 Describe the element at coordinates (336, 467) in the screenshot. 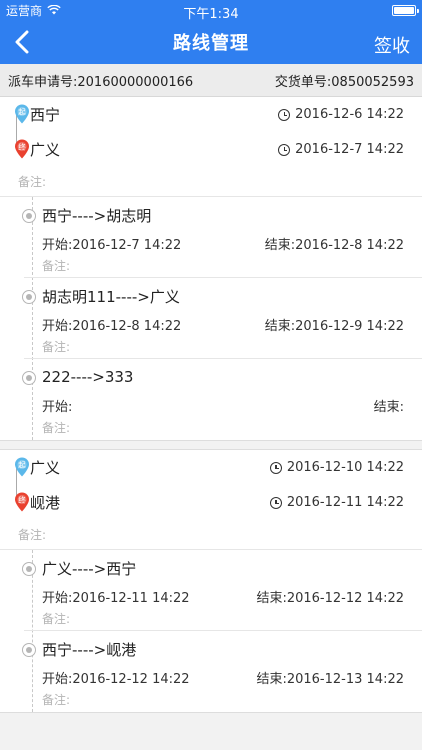

I see `origin-time: 2016-12-10 14:22` at that location.